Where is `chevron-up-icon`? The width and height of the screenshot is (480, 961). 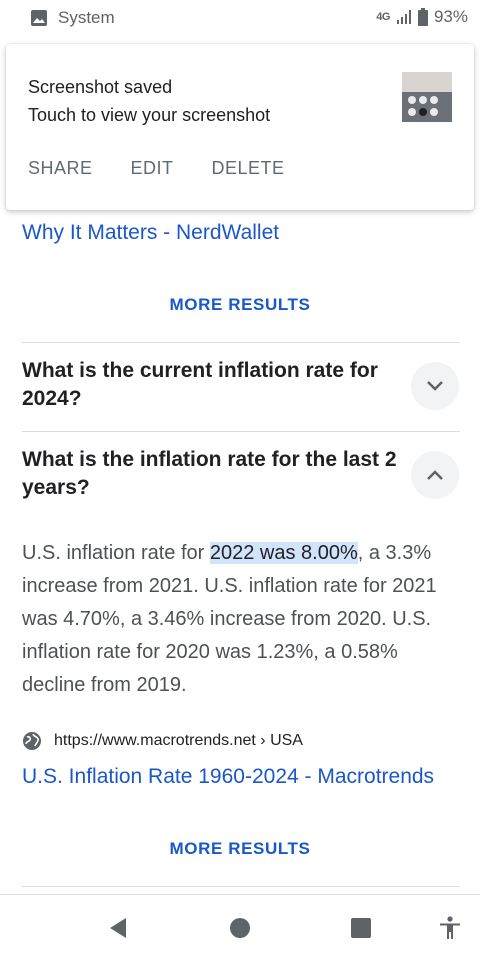
chevron-up-icon is located at coordinates (435, 475).